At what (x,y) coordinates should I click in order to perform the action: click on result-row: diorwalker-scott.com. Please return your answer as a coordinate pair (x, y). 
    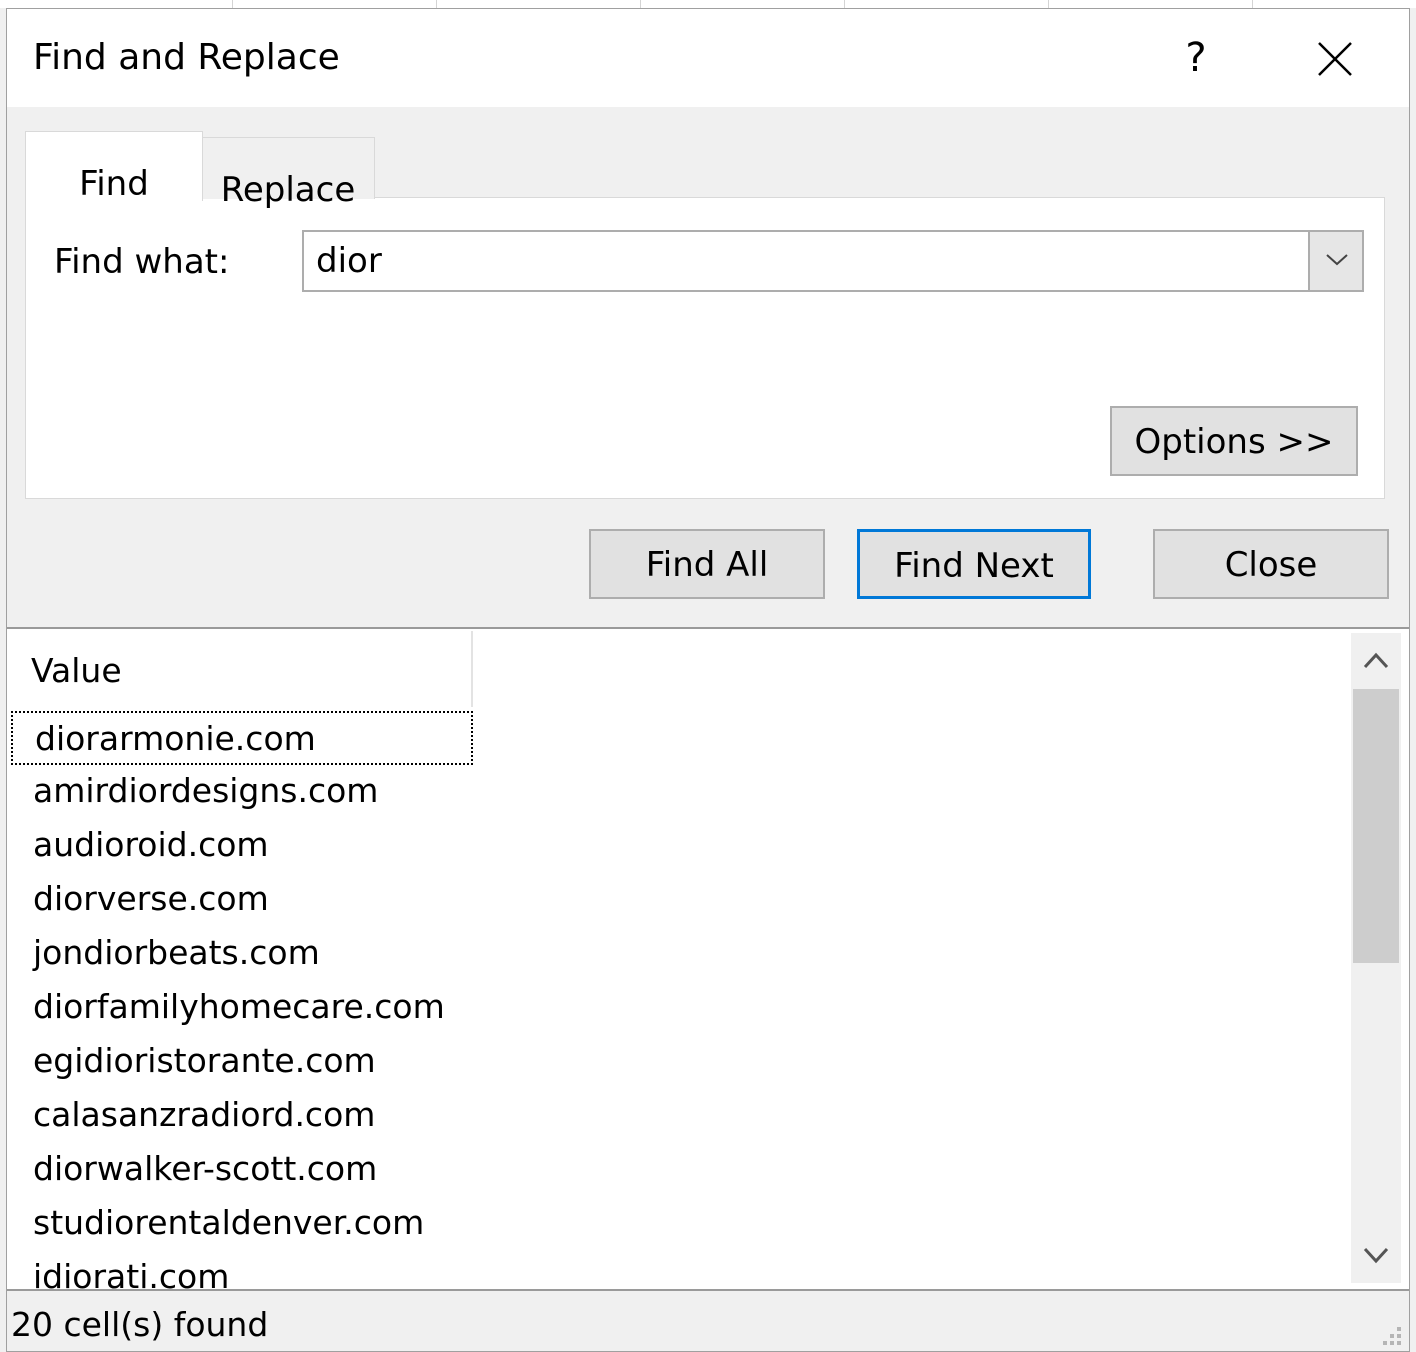
    Looking at the image, I should click on (242, 1170).